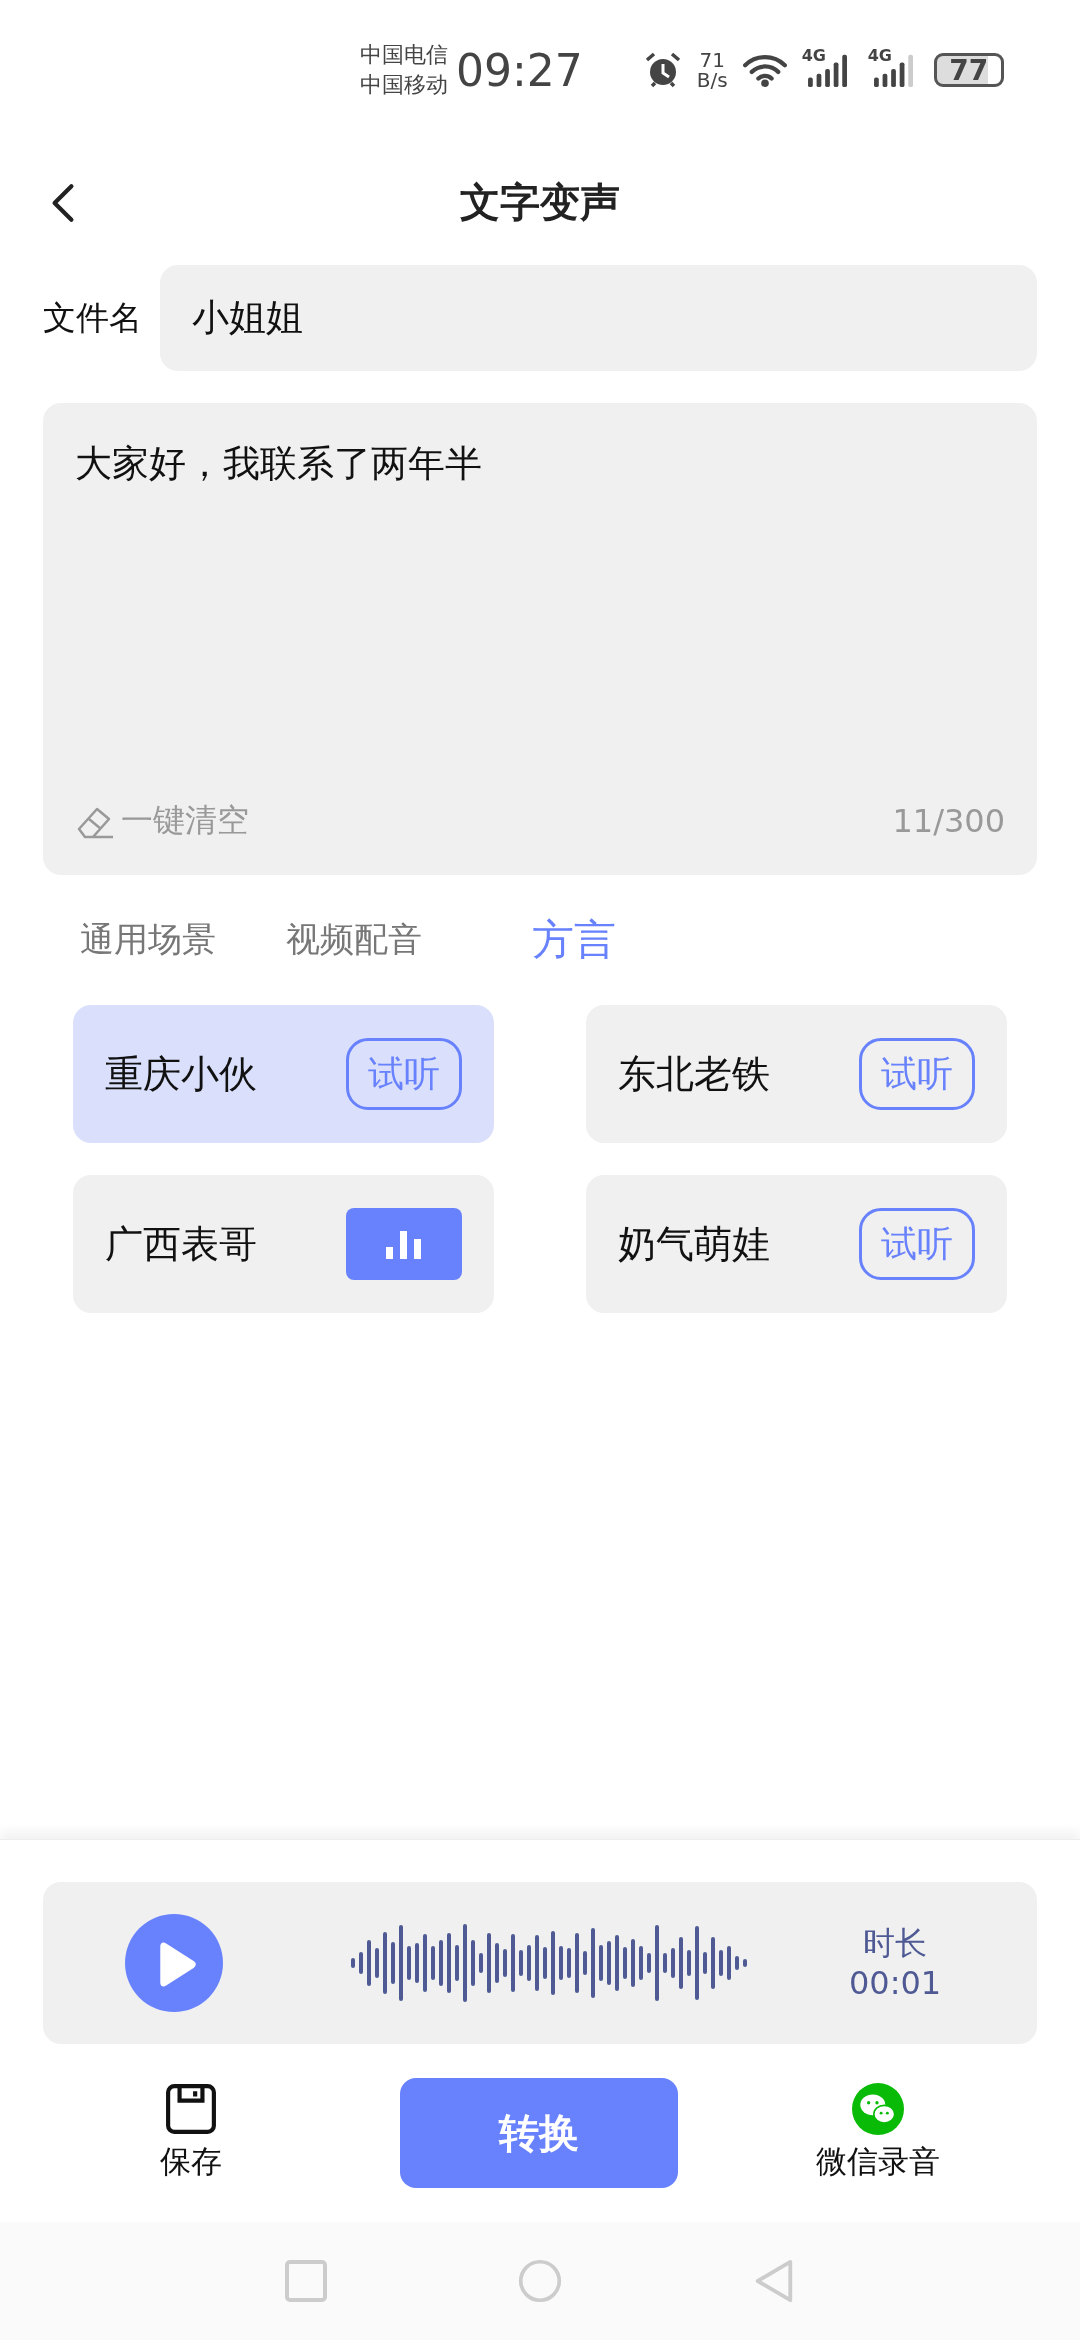  What do you see at coordinates (404, 55) in the screenshot?
I see `carrier-name: 中国电信` at bounding box center [404, 55].